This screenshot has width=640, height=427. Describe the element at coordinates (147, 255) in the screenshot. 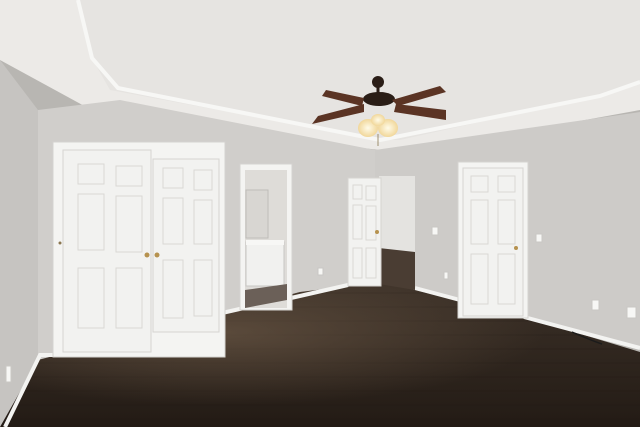

I see `closet-knob-left` at that location.